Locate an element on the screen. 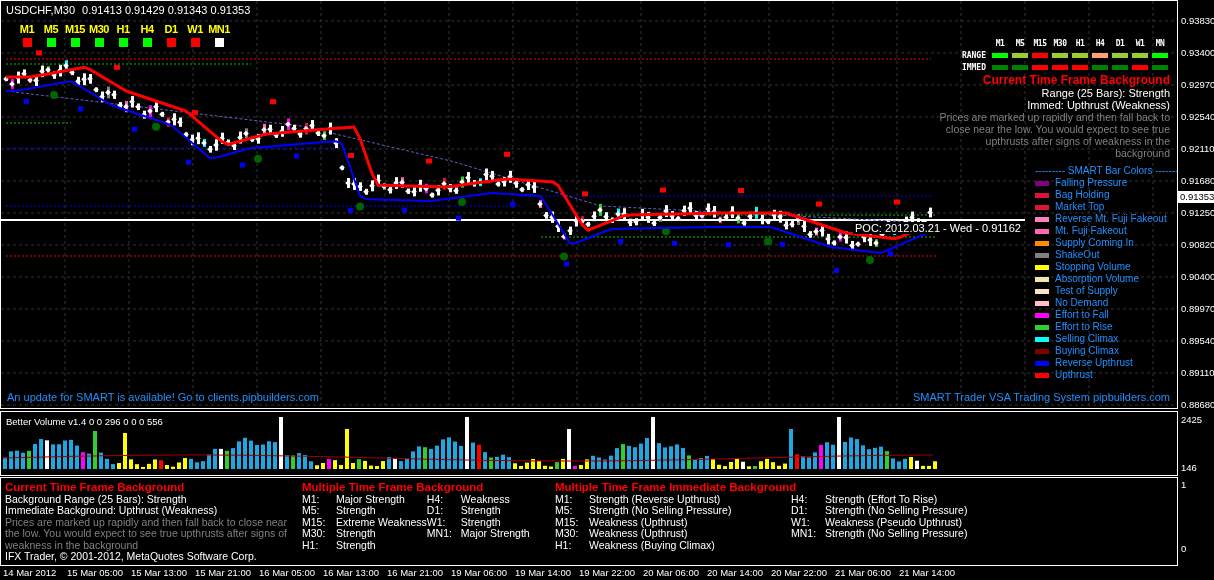 This screenshot has height=580, width=1214. timeframe-label: M30 is located at coordinates (99, 29).